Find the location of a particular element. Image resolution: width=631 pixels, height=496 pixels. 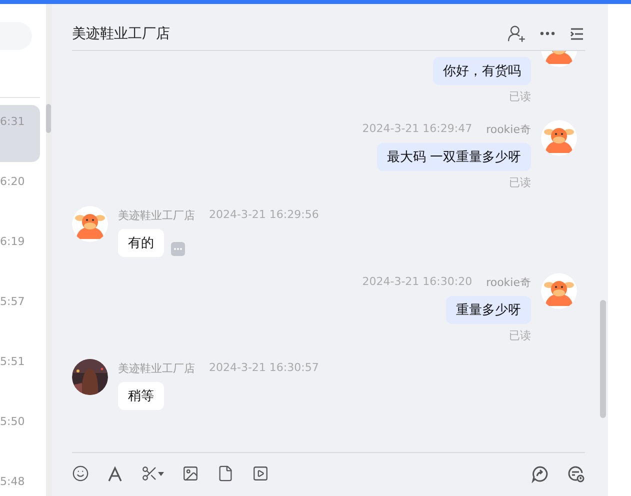

message-bubble: 最大码 一双重量多少呀 is located at coordinates (453, 157).